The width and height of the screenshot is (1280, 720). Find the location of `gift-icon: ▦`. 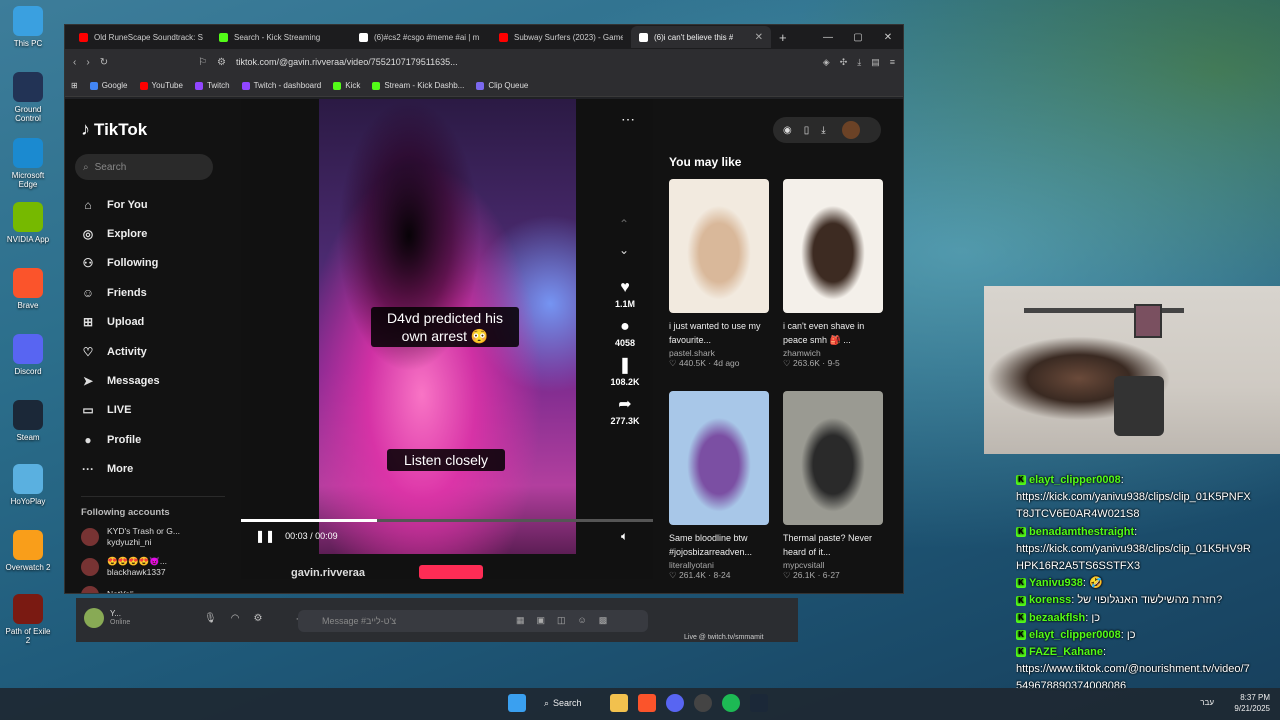

gift-icon: ▦ is located at coordinates (520, 620).